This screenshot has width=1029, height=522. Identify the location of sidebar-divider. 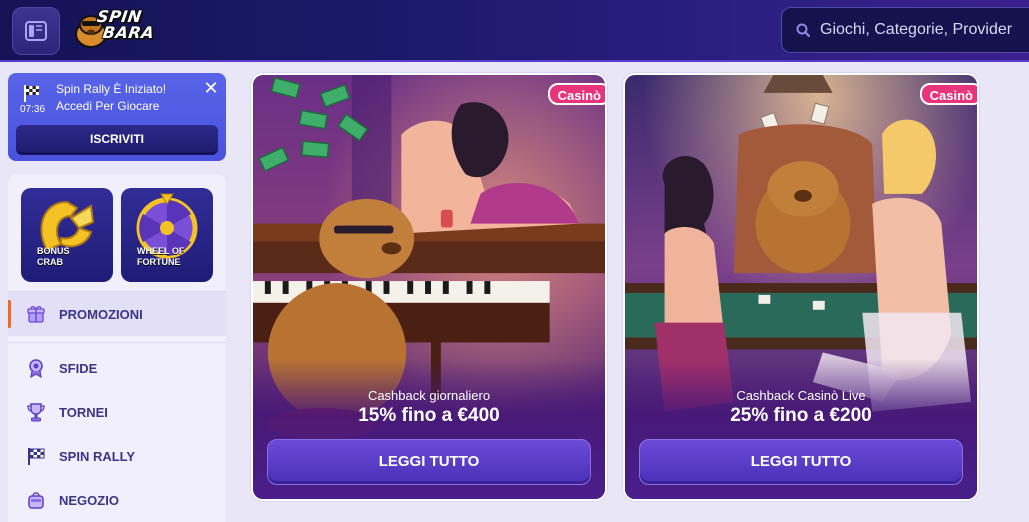
(117, 342).